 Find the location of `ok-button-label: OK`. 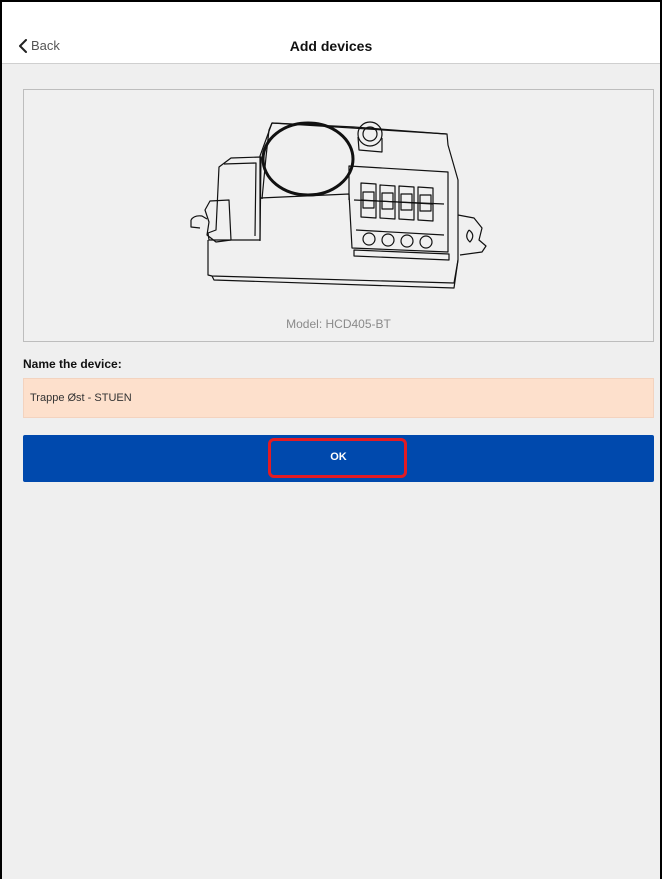

ok-button-label: OK is located at coordinates (338, 457).